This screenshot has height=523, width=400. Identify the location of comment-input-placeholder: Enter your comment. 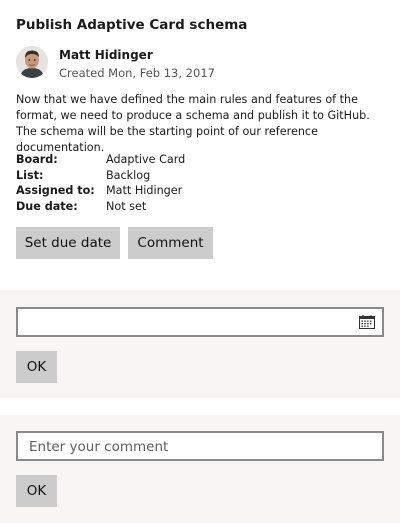
(99, 447).